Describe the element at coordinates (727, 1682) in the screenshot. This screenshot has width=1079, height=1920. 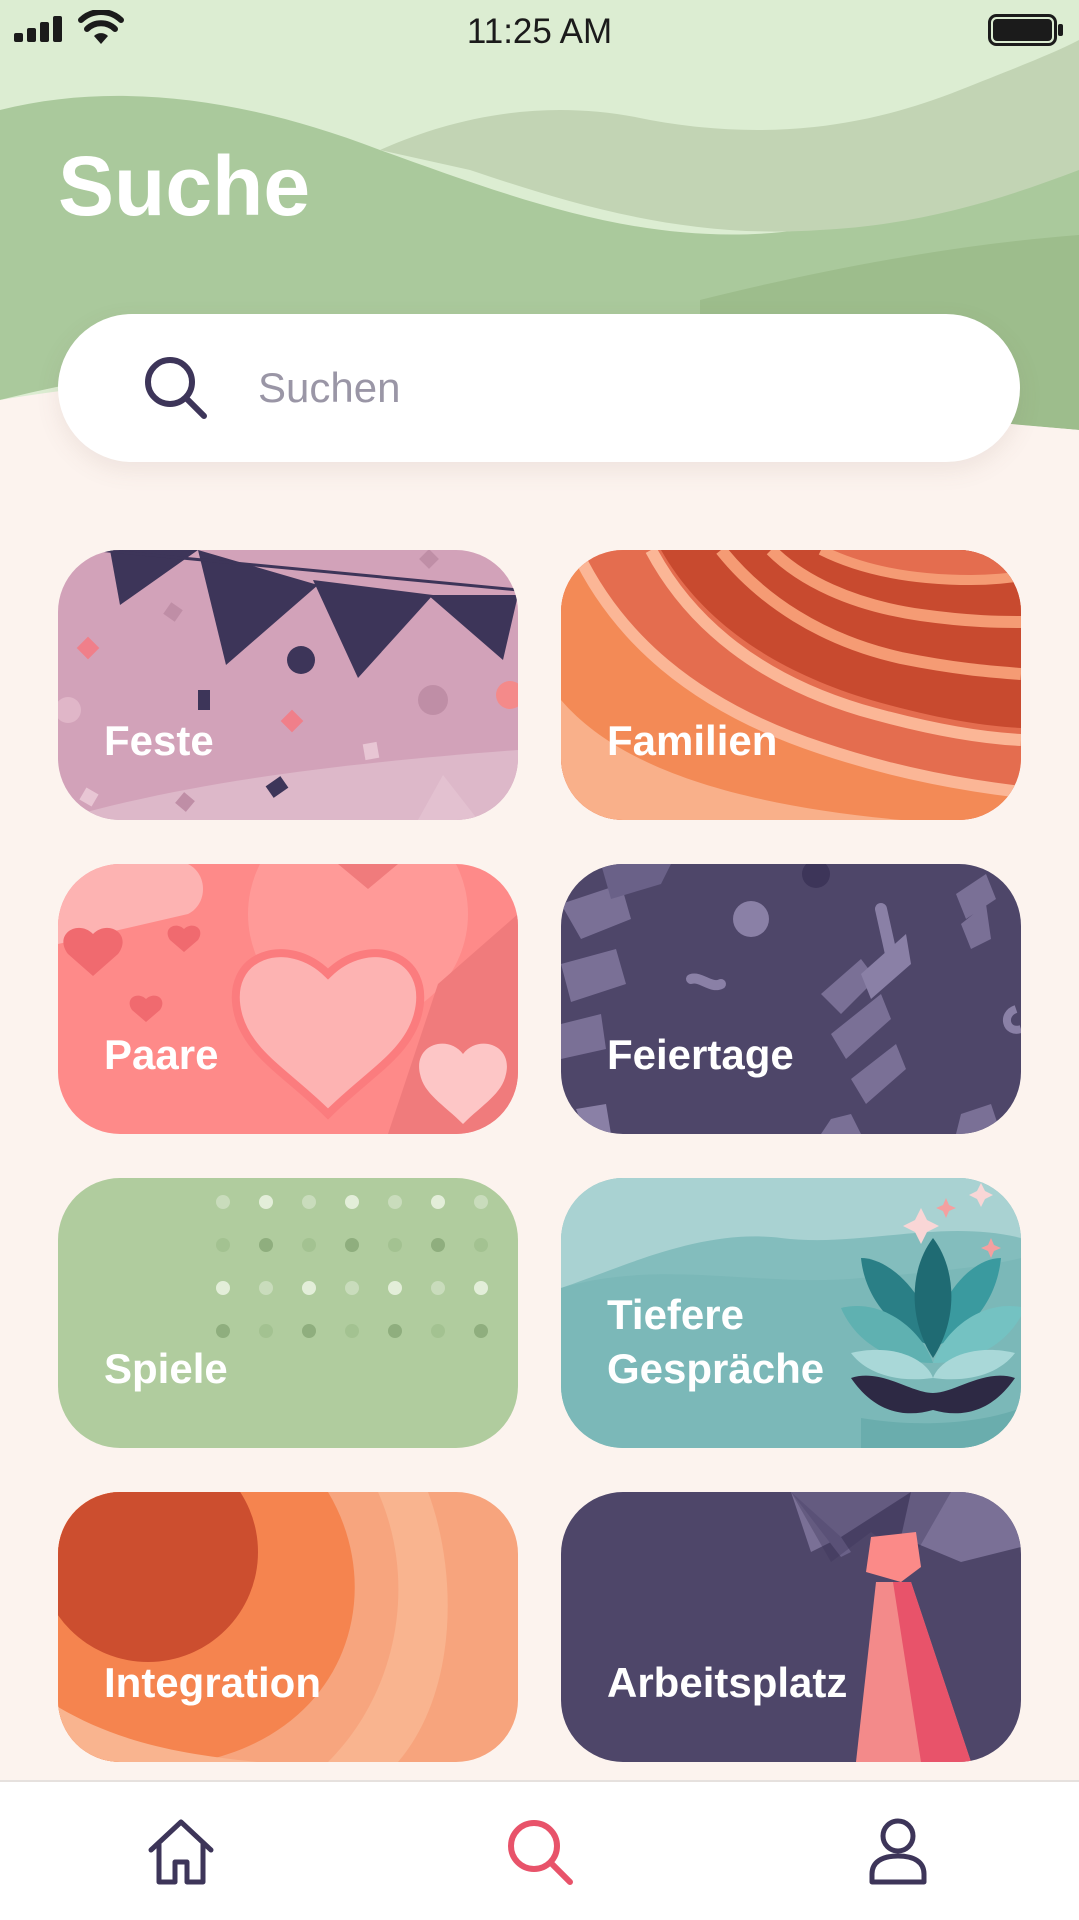
I see `category-label: Arbeitsplatz` at that location.